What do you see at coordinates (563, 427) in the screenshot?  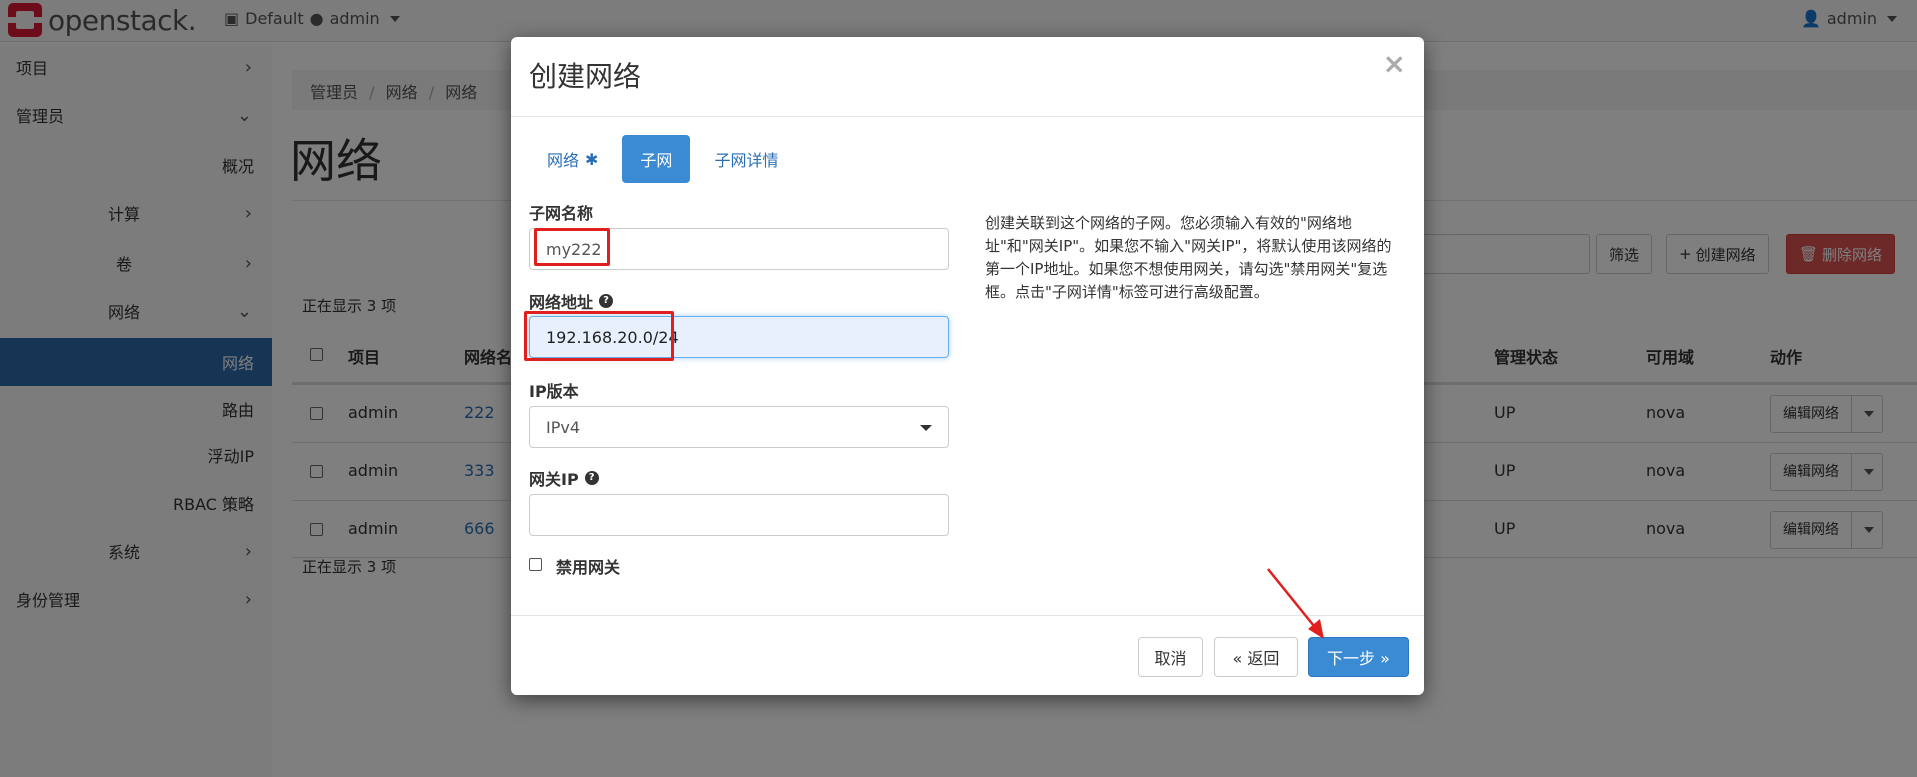 I see `select-value: IPv4` at bounding box center [563, 427].